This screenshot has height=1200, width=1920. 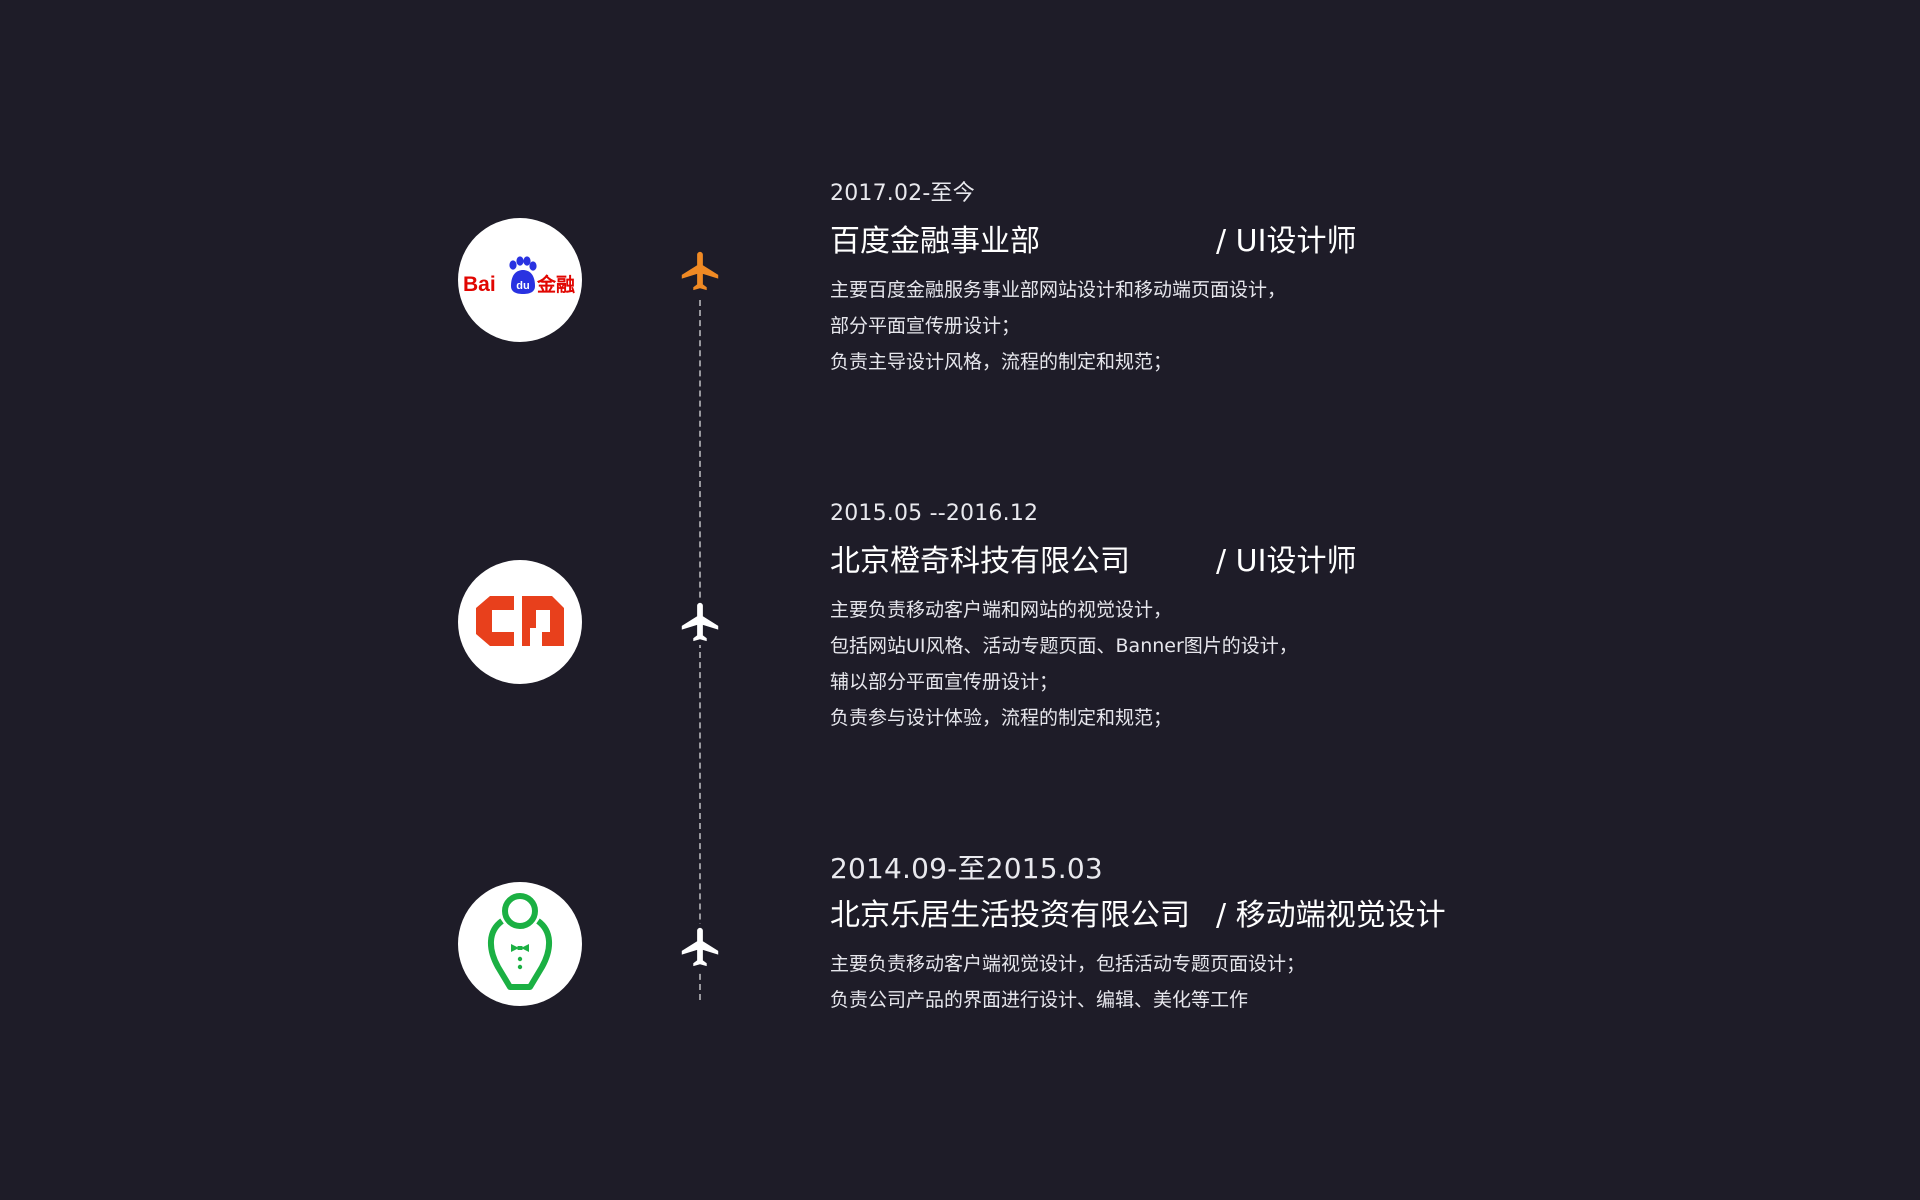 I want to click on timeline-dashed-line, so click(x=700, y=650).